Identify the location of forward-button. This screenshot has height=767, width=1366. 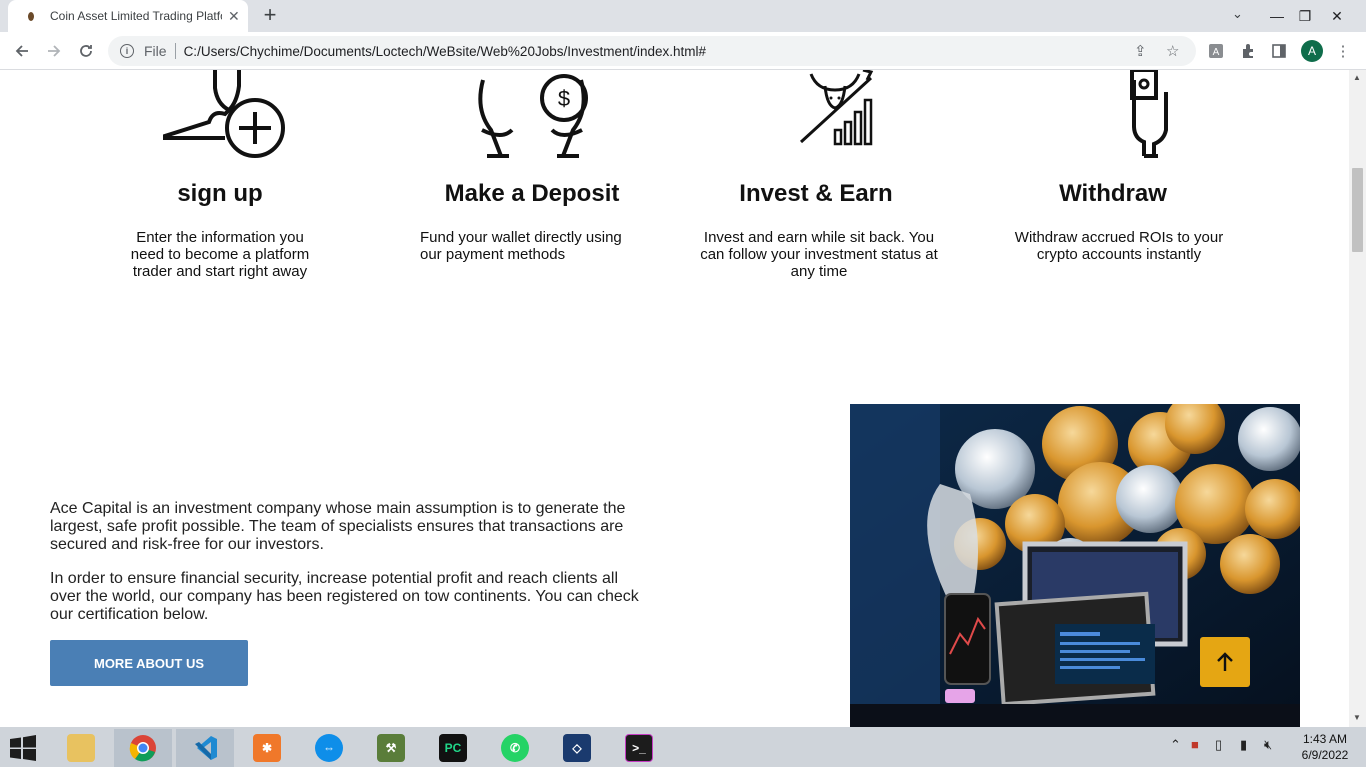
(54, 51).